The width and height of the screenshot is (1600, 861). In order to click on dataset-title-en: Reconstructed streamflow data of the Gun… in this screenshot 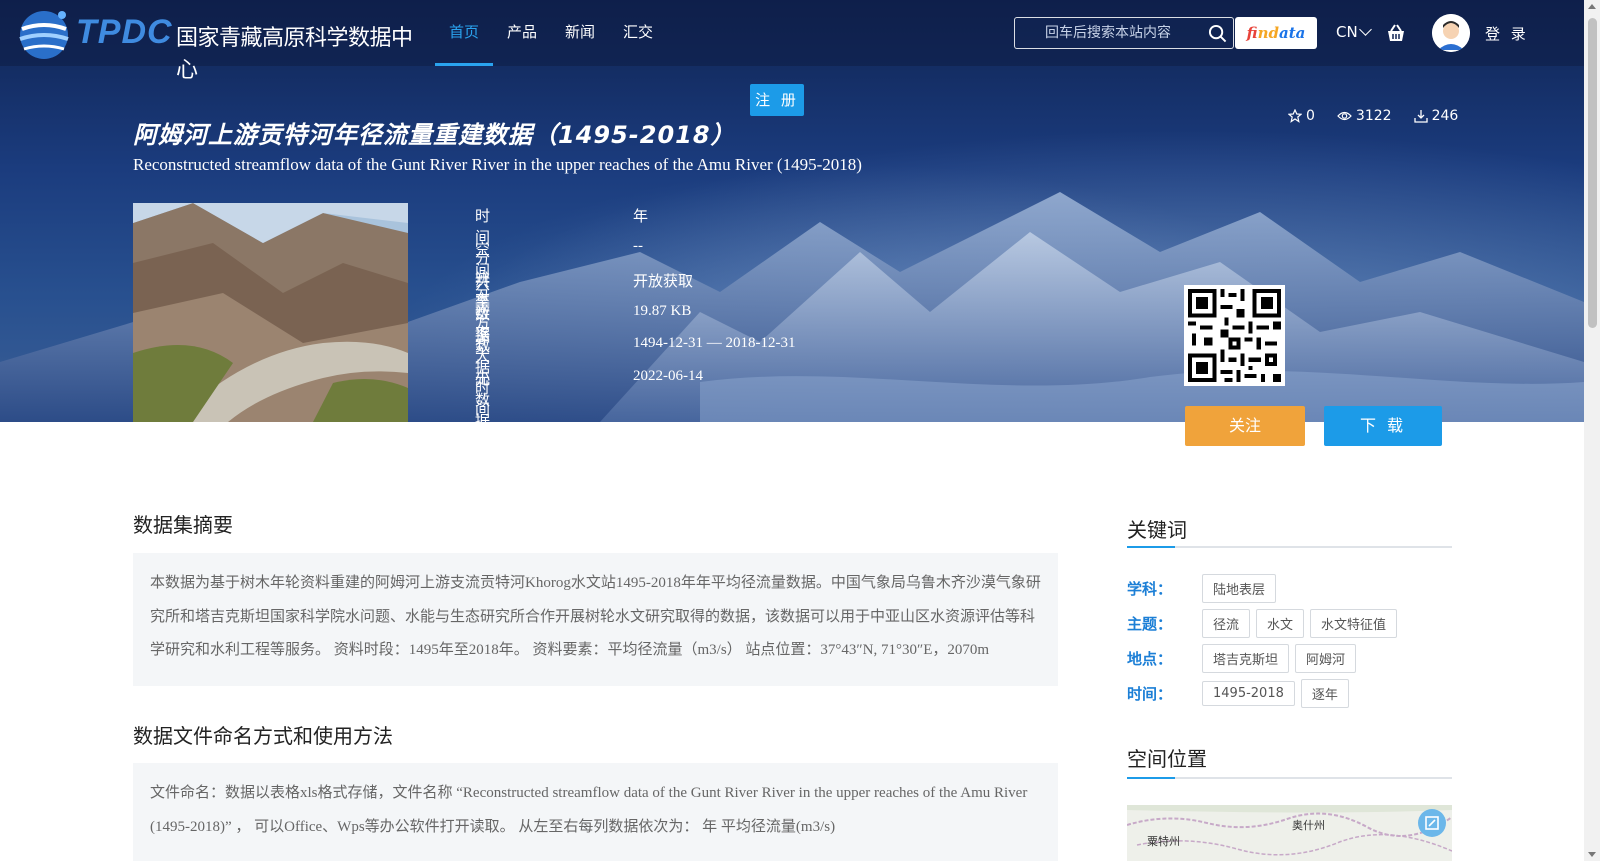, I will do `click(497, 164)`.